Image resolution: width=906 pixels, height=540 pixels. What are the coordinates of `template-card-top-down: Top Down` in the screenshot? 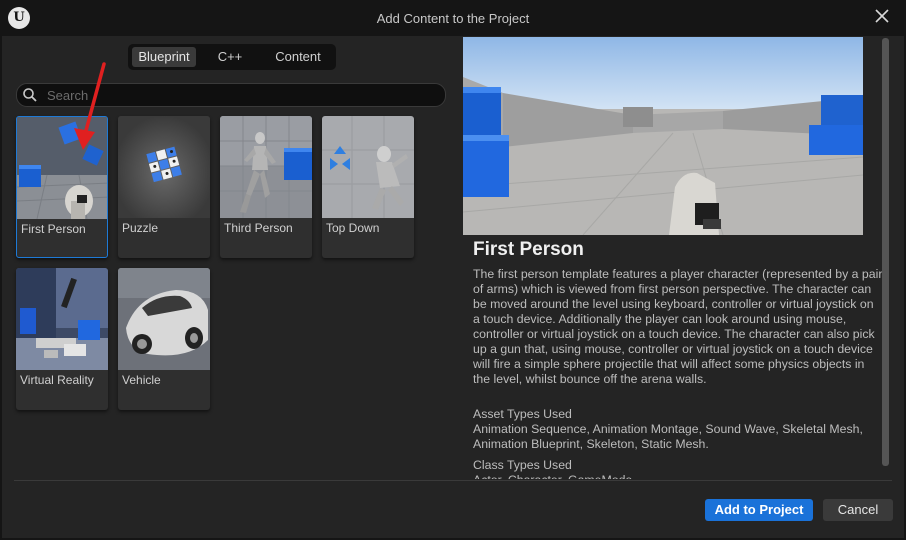 It's located at (368, 187).